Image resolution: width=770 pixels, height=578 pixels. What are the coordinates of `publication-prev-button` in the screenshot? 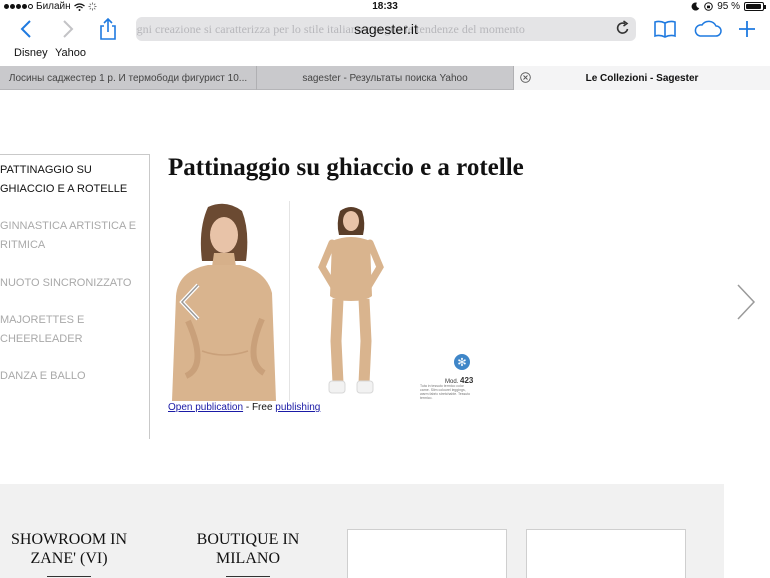 It's located at (190, 304).